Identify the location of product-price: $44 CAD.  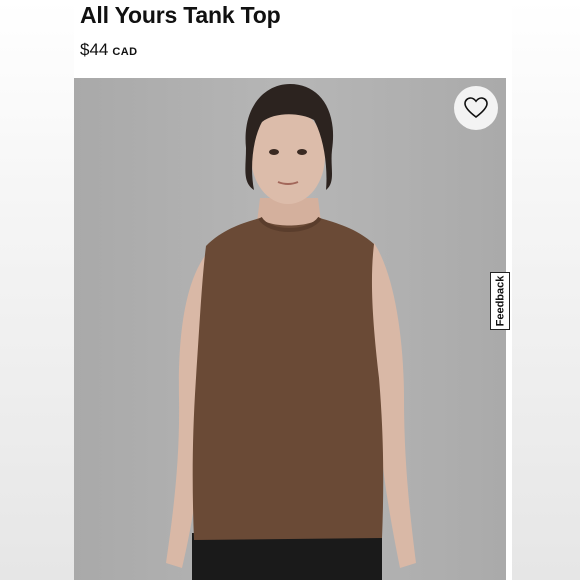
(108, 50).